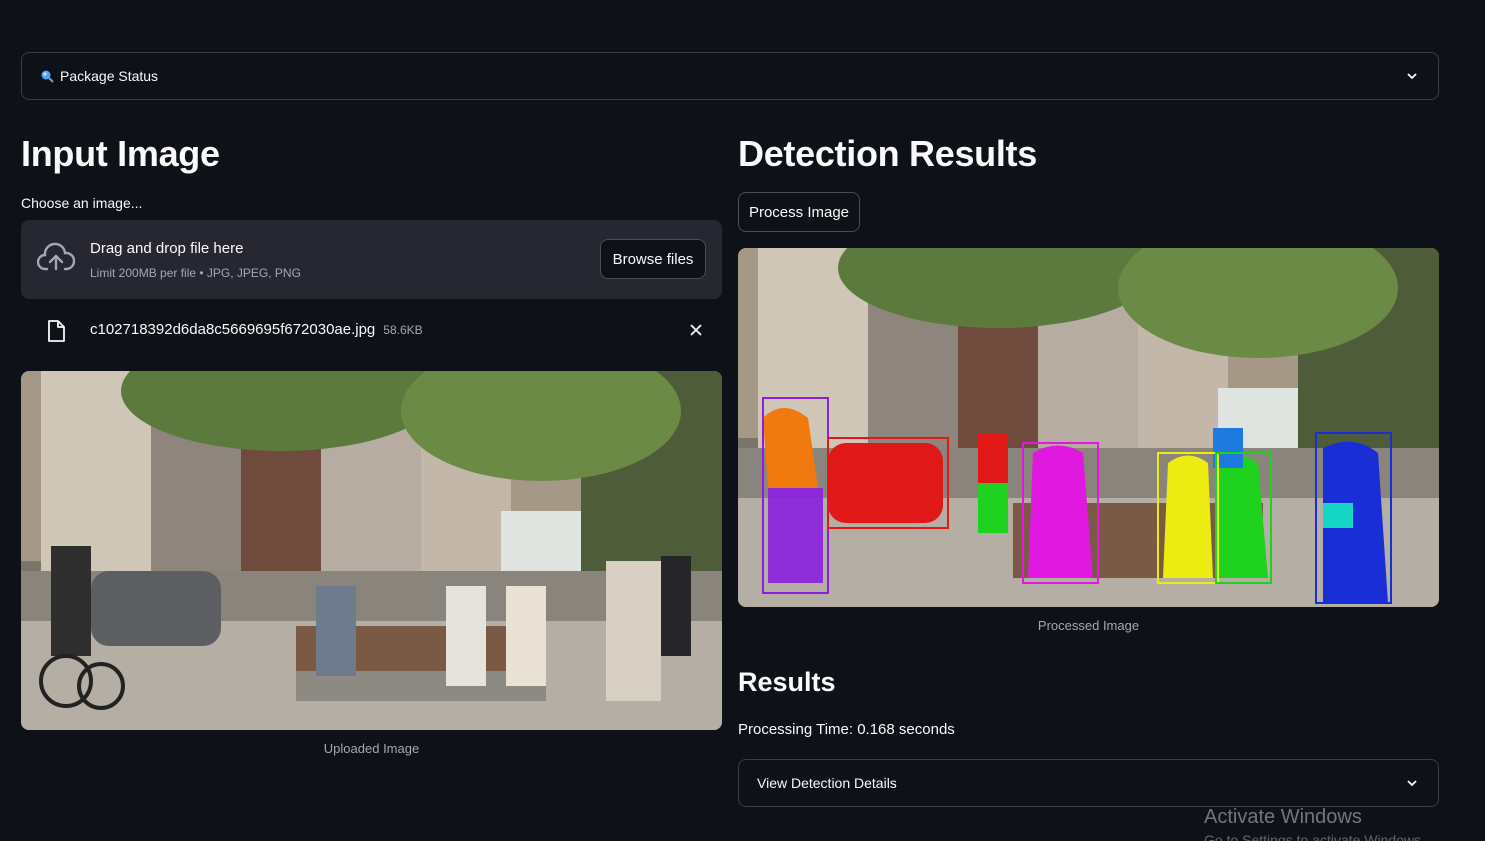  Describe the element at coordinates (787, 682) in the screenshot. I see `results-heading: Results` at that location.